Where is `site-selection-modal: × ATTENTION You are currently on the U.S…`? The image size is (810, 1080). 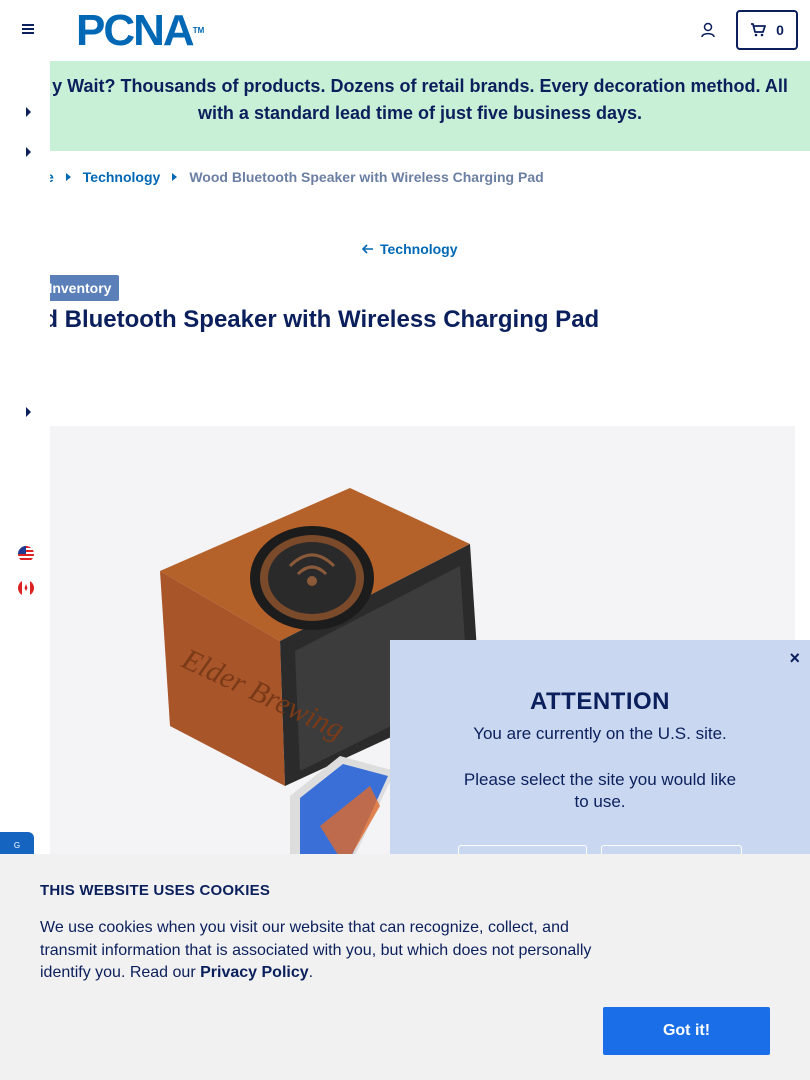 site-selection-modal: × ATTENTION You are currently on the U.S… is located at coordinates (600, 762).